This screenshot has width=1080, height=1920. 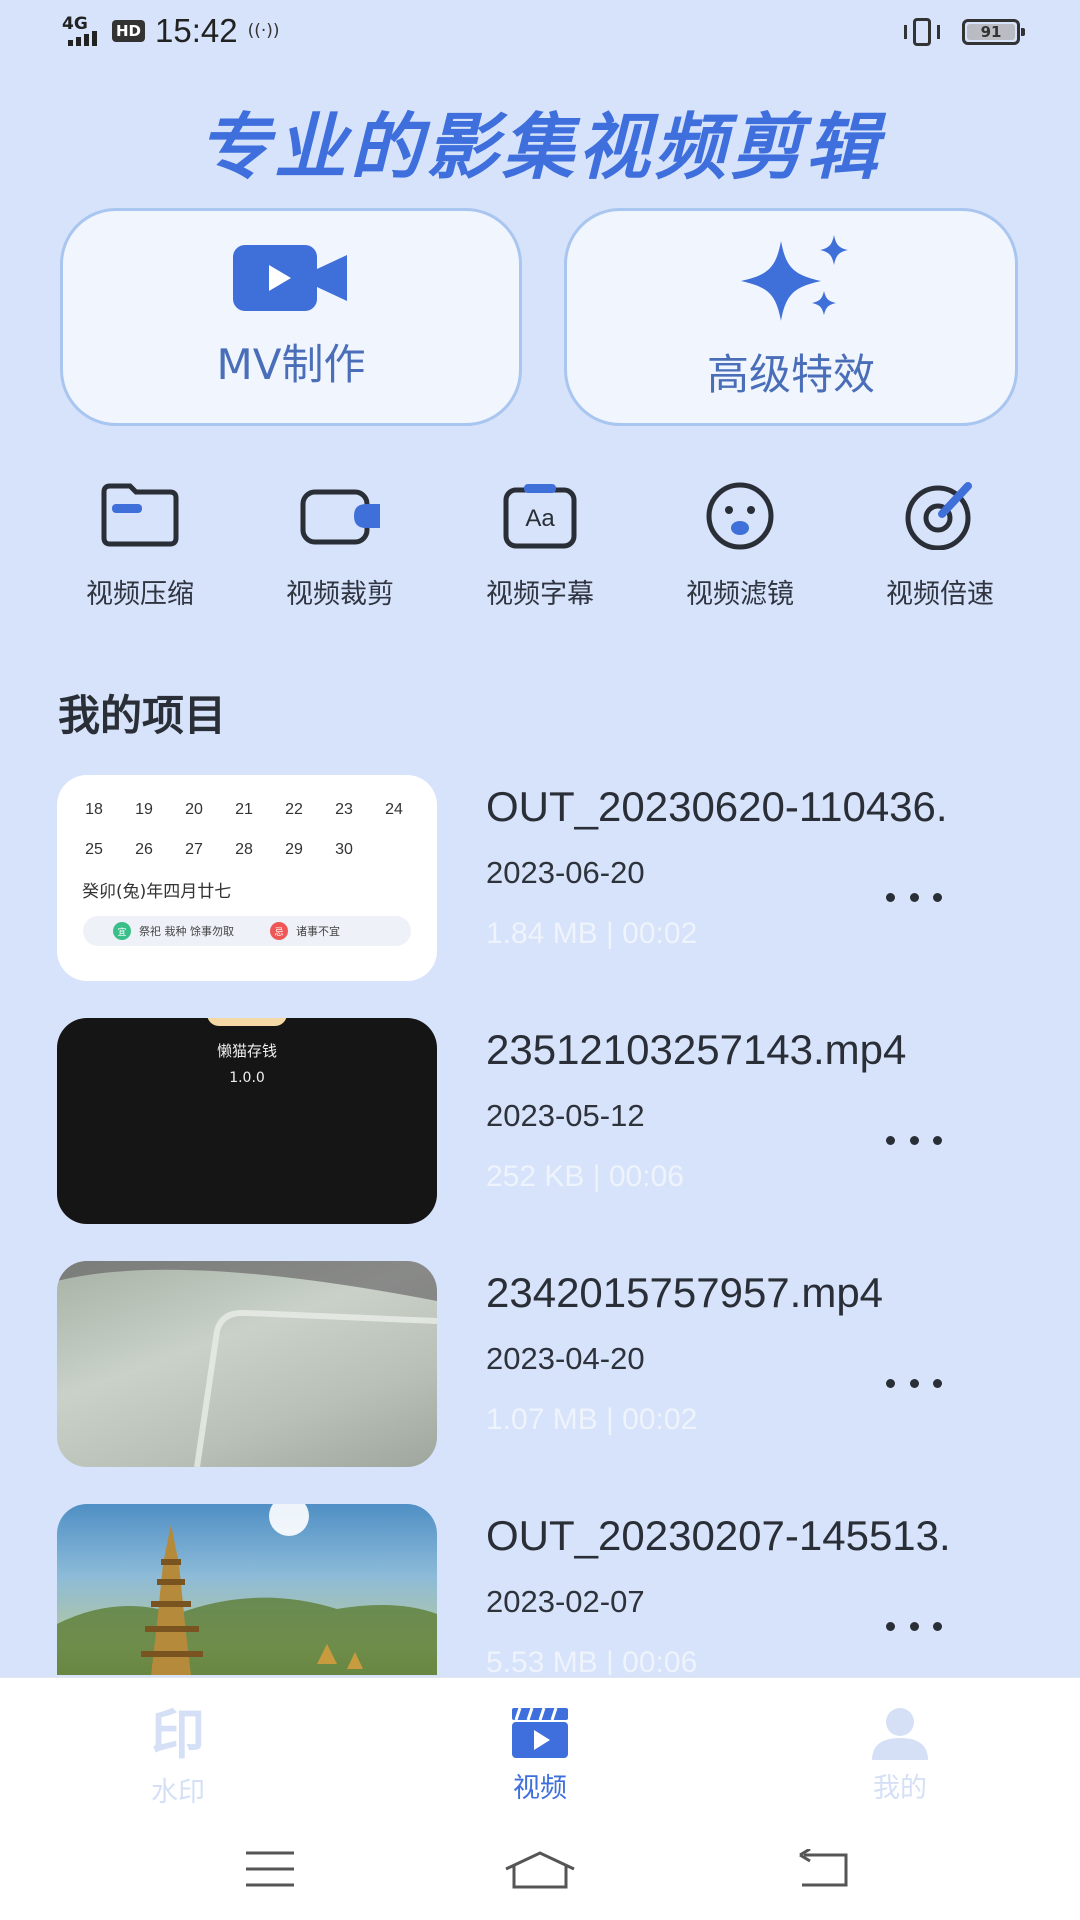 I want to click on advanced-effects-label: 高级特效, so click(x=790, y=374).